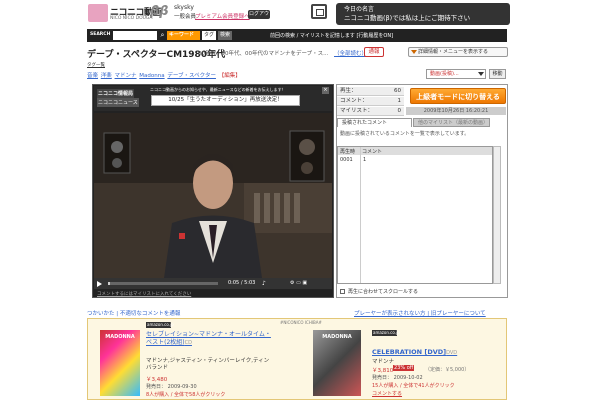  I want to click on comments-value: 1, so click(399, 101).